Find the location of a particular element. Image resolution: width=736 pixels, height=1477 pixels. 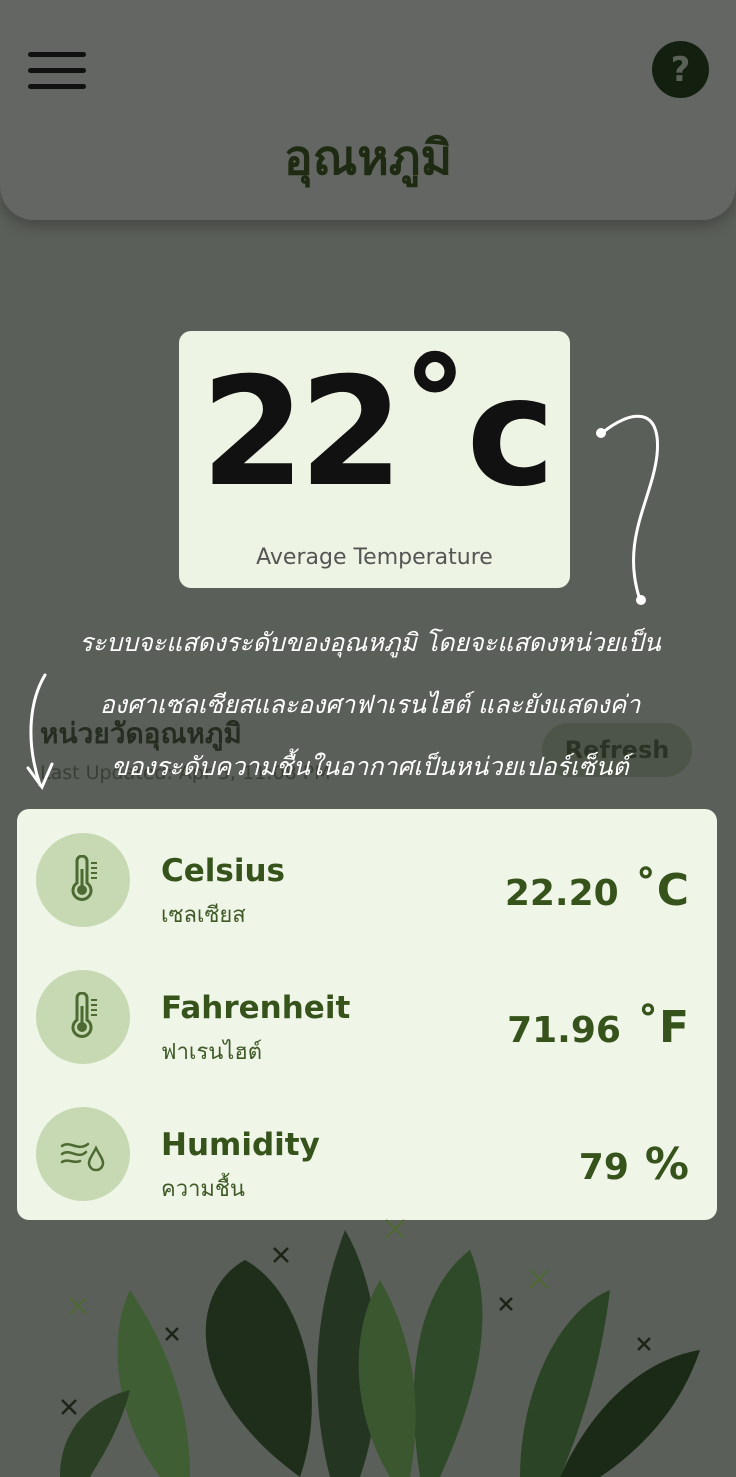

reading-row-humidity: Humidity ความชื้น 79% is located at coordinates (367, 1150).